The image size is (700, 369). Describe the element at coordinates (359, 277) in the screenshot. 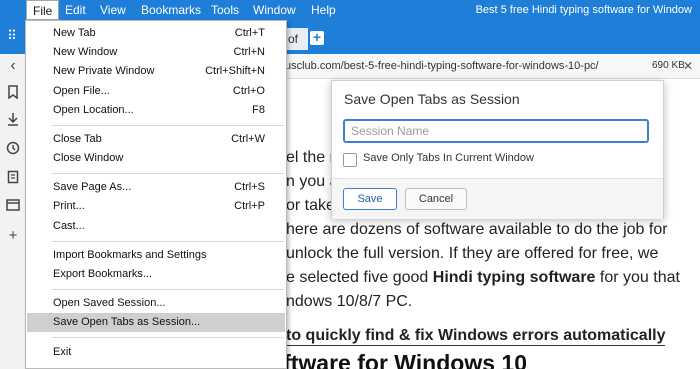

I see `article-text-fragment: e selected five good` at that location.